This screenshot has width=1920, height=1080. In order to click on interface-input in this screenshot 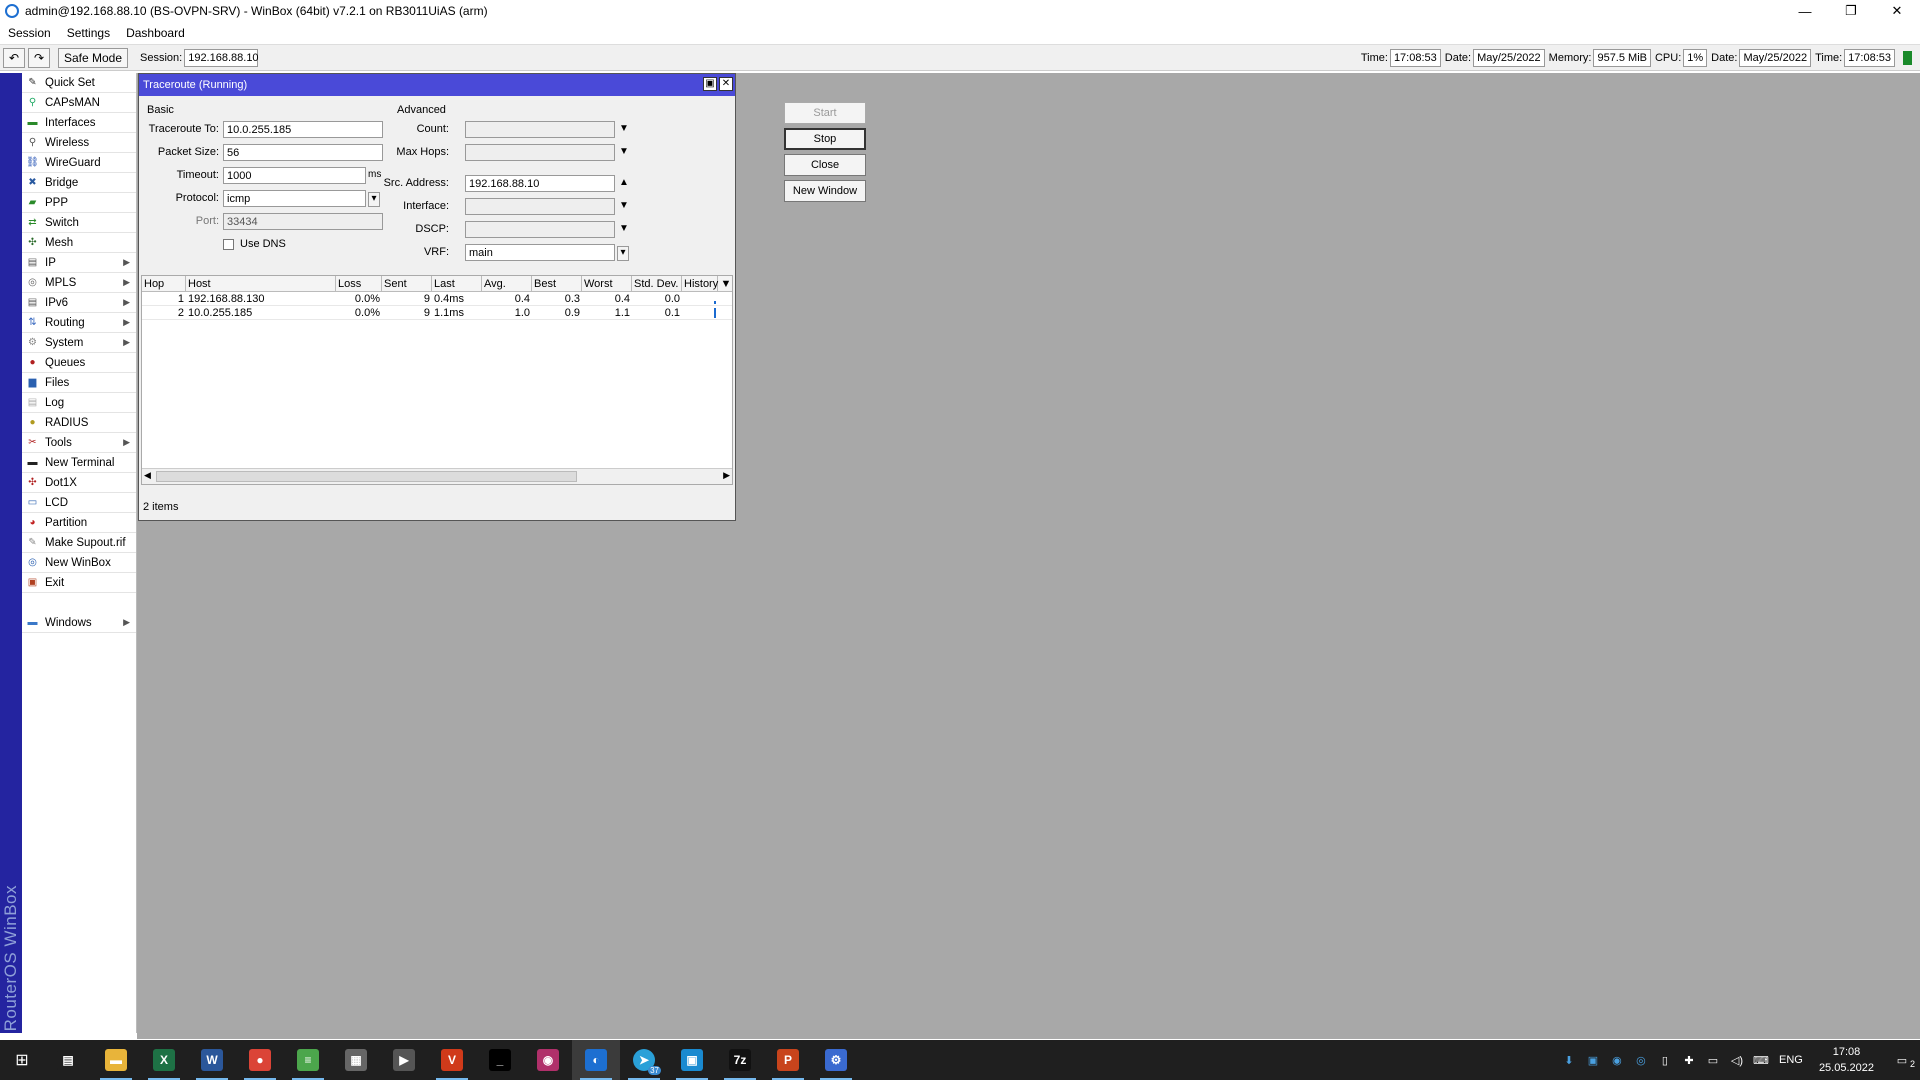, I will do `click(540, 206)`.